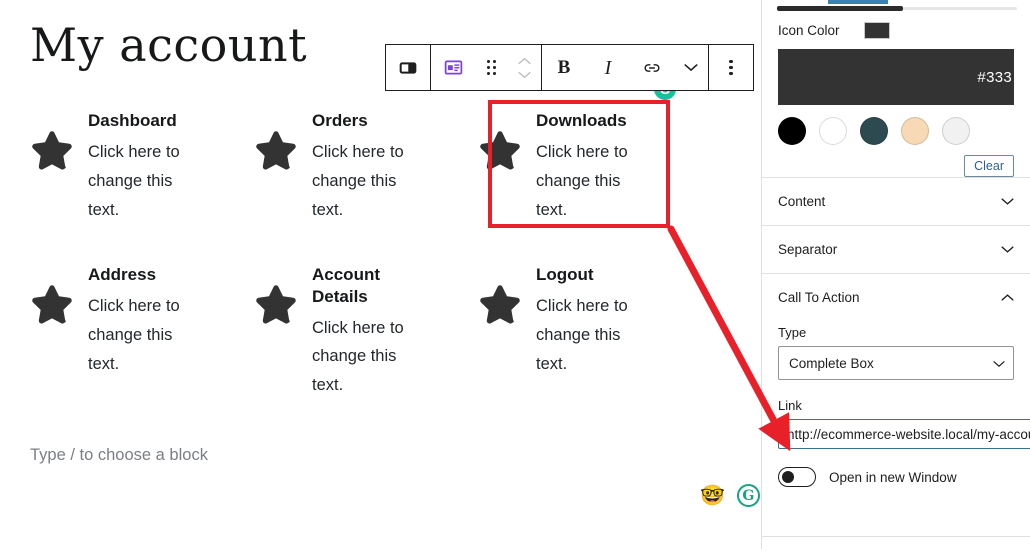 Image resolution: width=1030 pixels, height=554 pixels. I want to click on clear-color-row: Clear, so click(896, 161).